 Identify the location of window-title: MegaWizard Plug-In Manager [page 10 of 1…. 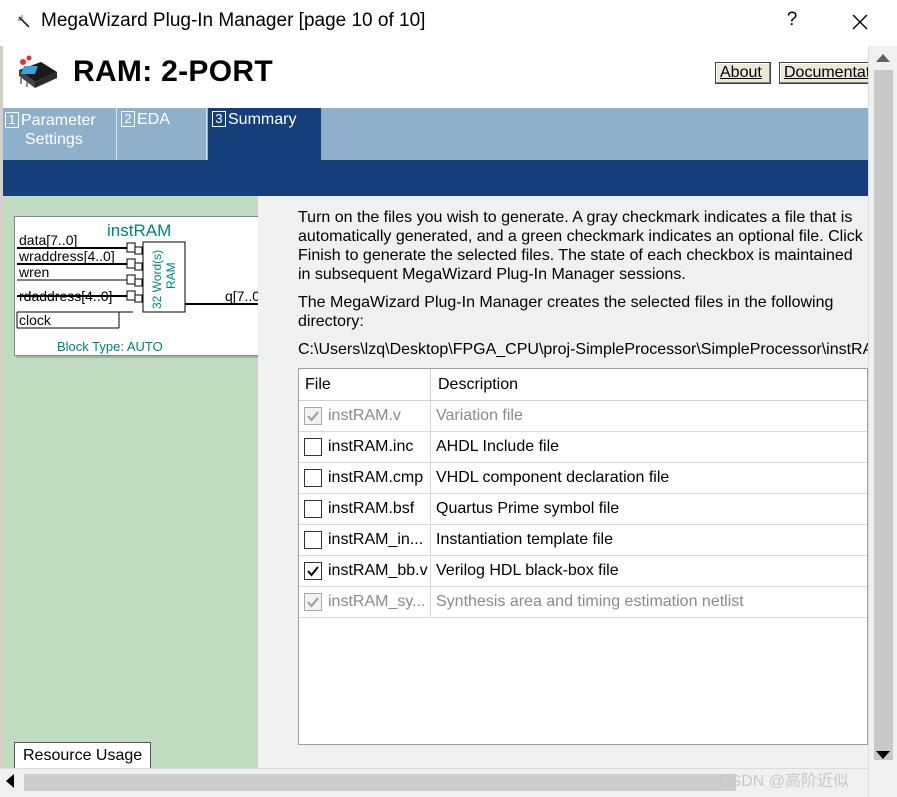
(233, 20).